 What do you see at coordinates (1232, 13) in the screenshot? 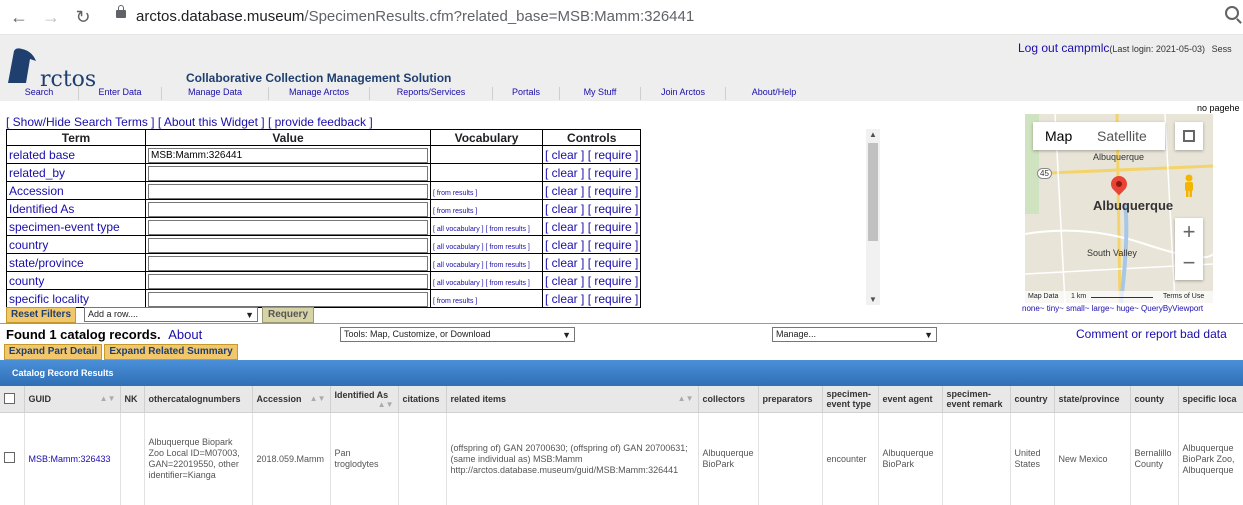
I see `zoom-icon` at bounding box center [1232, 13].